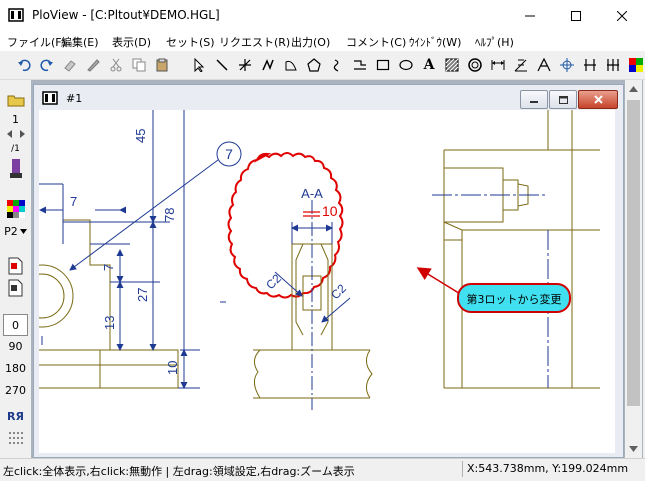  I want to click on child-close-button, so click(598, 99).